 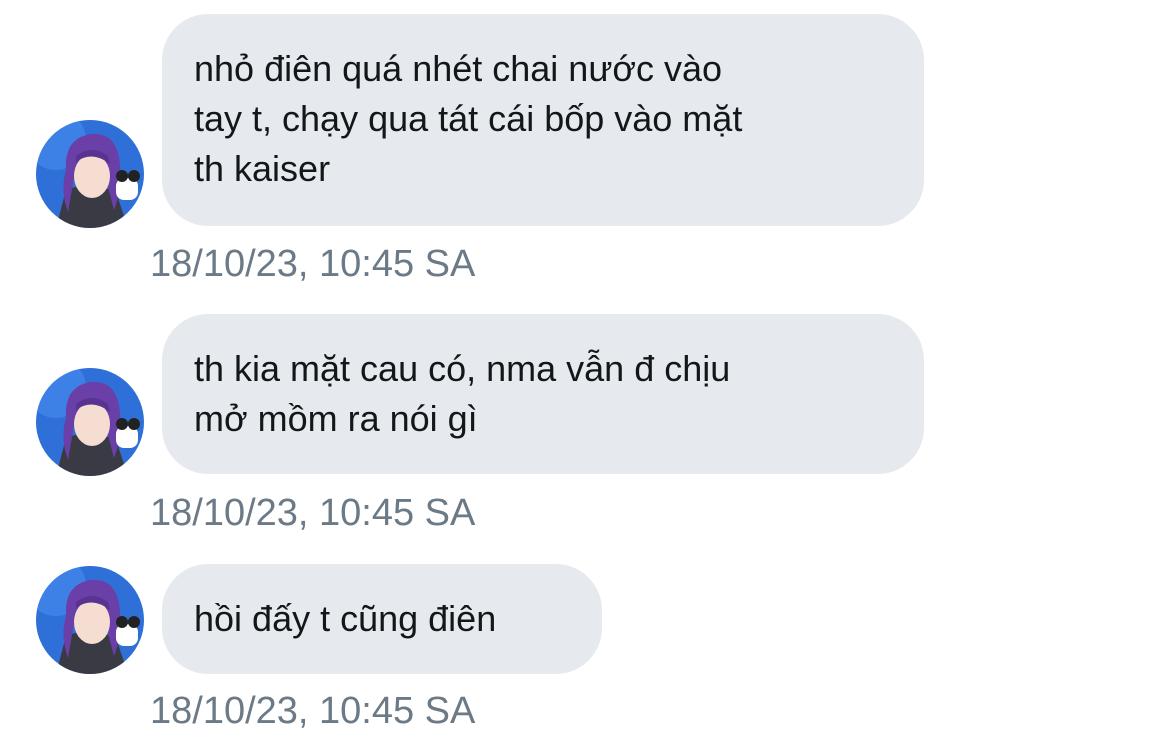 I want to click on message-text-line: nhỏ điên quá nhét chai nước vào, so click(x=458, y=68).